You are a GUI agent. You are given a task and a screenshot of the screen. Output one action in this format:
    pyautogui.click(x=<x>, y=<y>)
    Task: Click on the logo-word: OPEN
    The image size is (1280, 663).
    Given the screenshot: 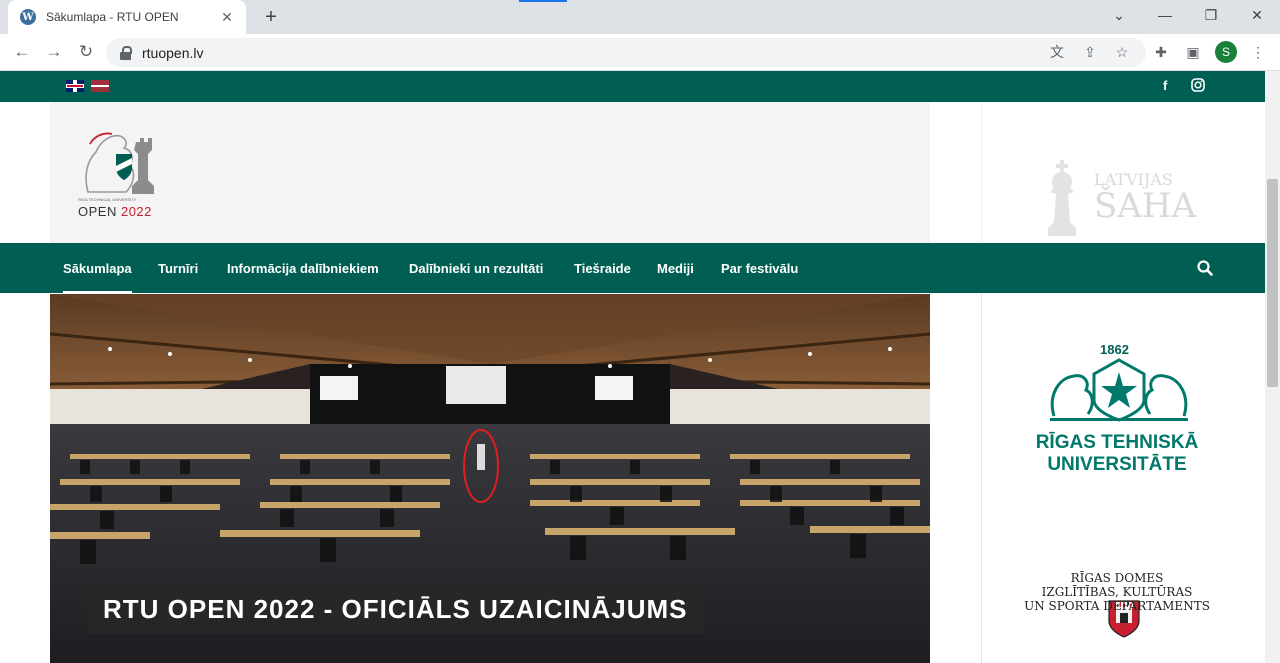 What is the action you would take?
    pyautogui.click(x=97, y=211)
    